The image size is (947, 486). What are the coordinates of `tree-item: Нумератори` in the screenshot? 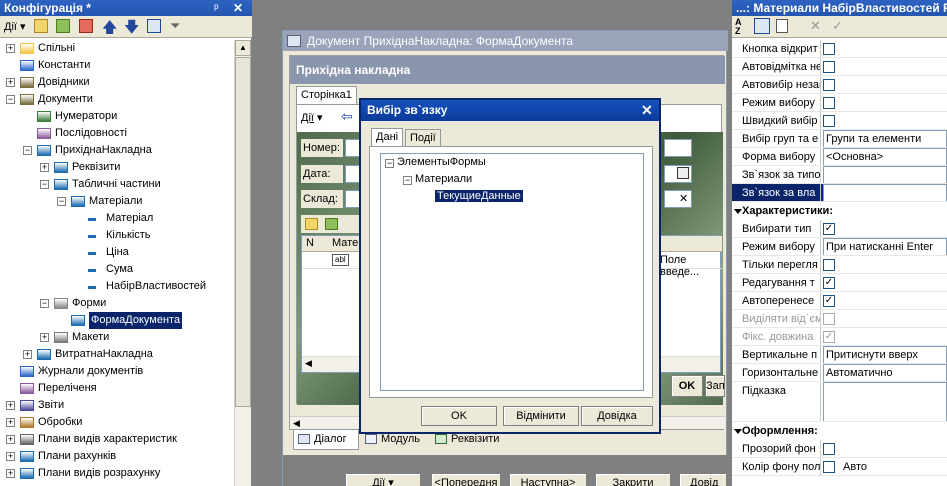 It's located at (117, 116).